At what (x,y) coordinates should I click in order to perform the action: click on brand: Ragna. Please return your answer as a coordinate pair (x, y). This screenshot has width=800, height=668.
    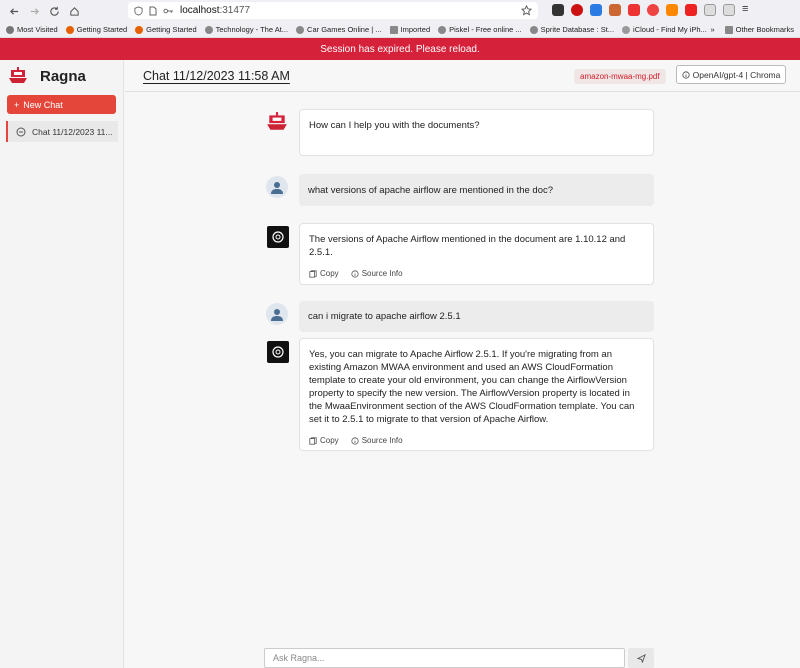
    Looking at the image, I should click on (47, 76).